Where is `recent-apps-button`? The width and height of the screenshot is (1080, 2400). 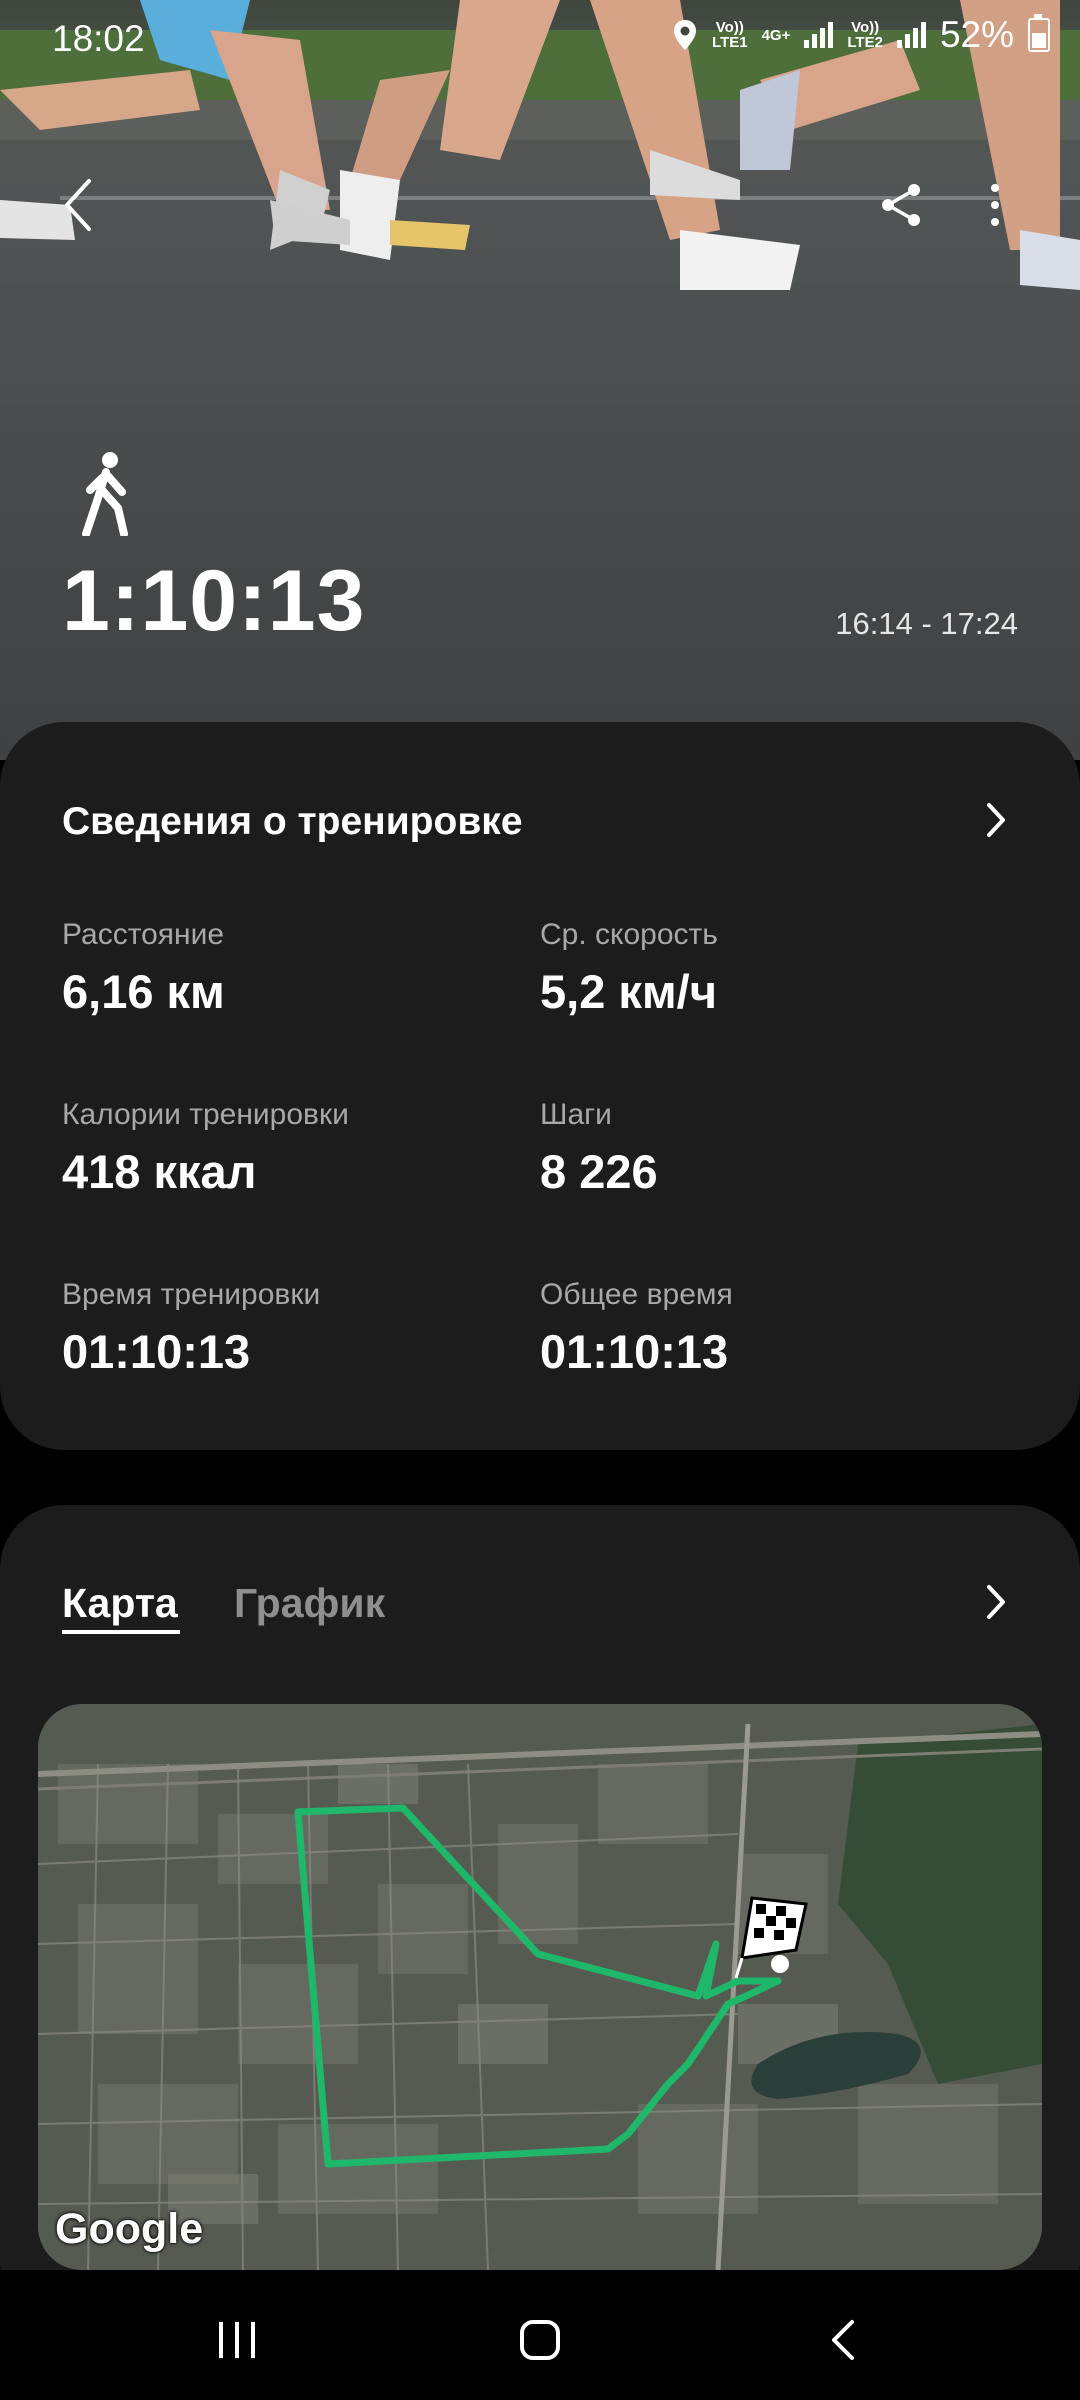
recent-apps-button is located at coordinates (237, 2340).